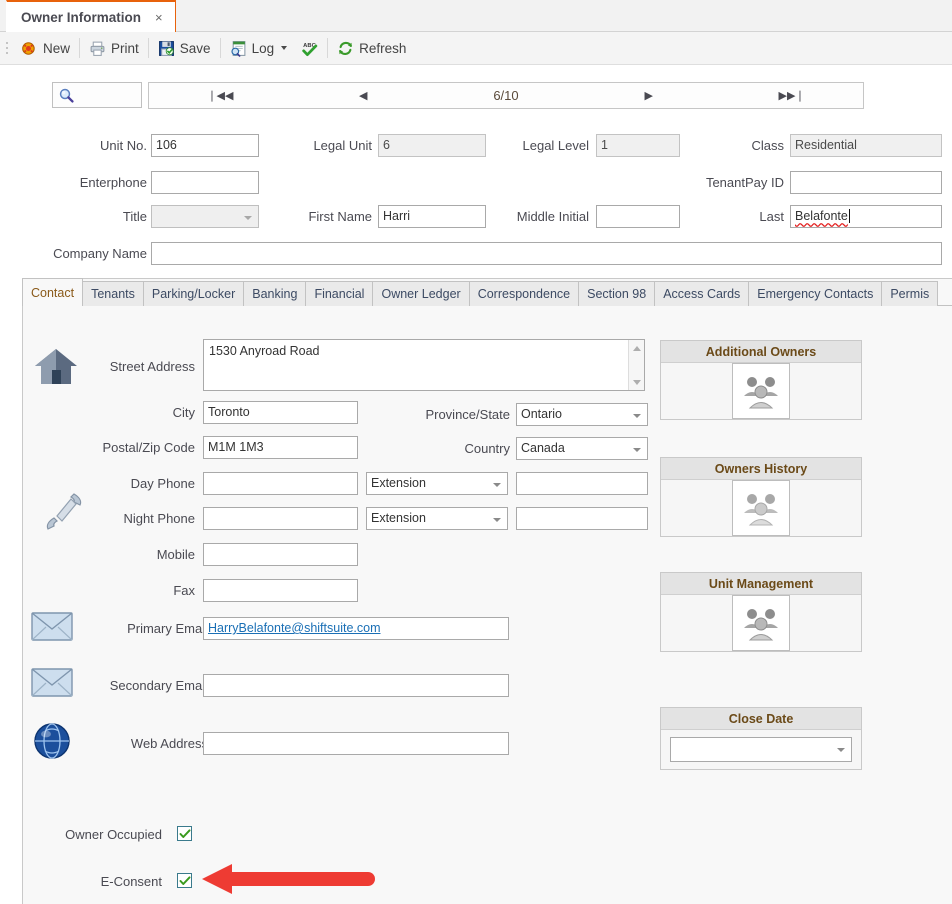 The image size is (952, 904). What do you see at coordinates (7, 48) in the screenshot?
I see `toolbar-grip-icon` at bounding box center [7, 48].